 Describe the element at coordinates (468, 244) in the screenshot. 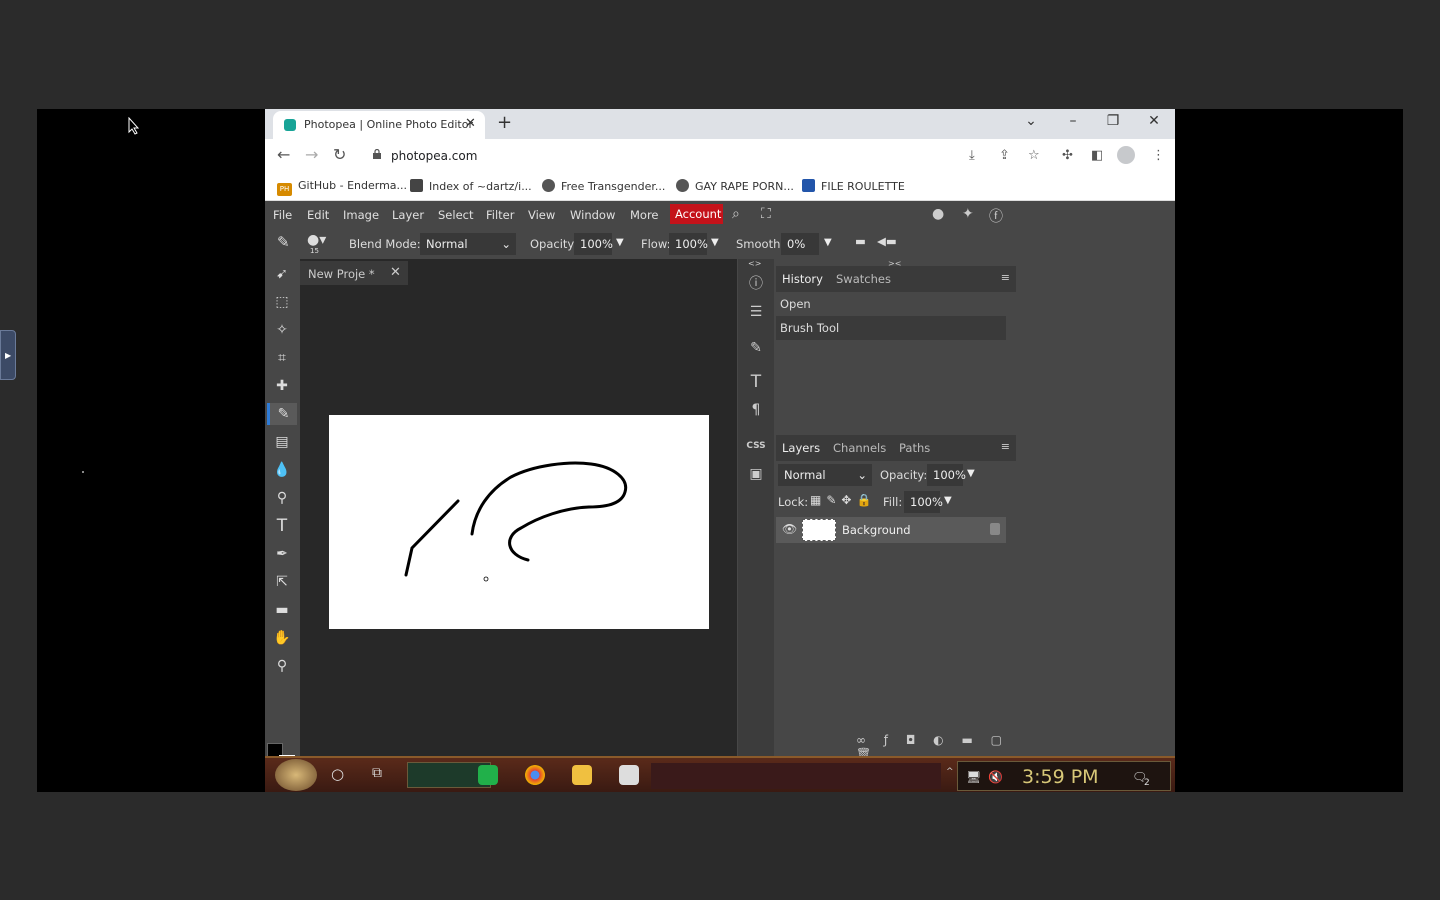

I see `blend-mode-select: Normal ⌄` at that location.